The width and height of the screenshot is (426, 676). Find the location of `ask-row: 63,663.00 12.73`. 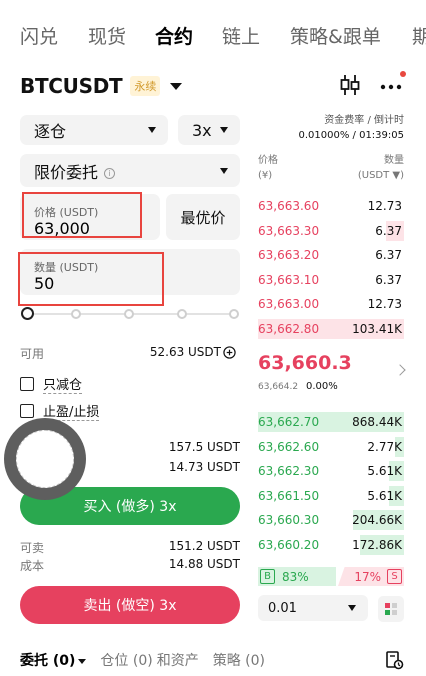

ask-row: 63,663.00 12.73 is located at coordinates (331, 304).